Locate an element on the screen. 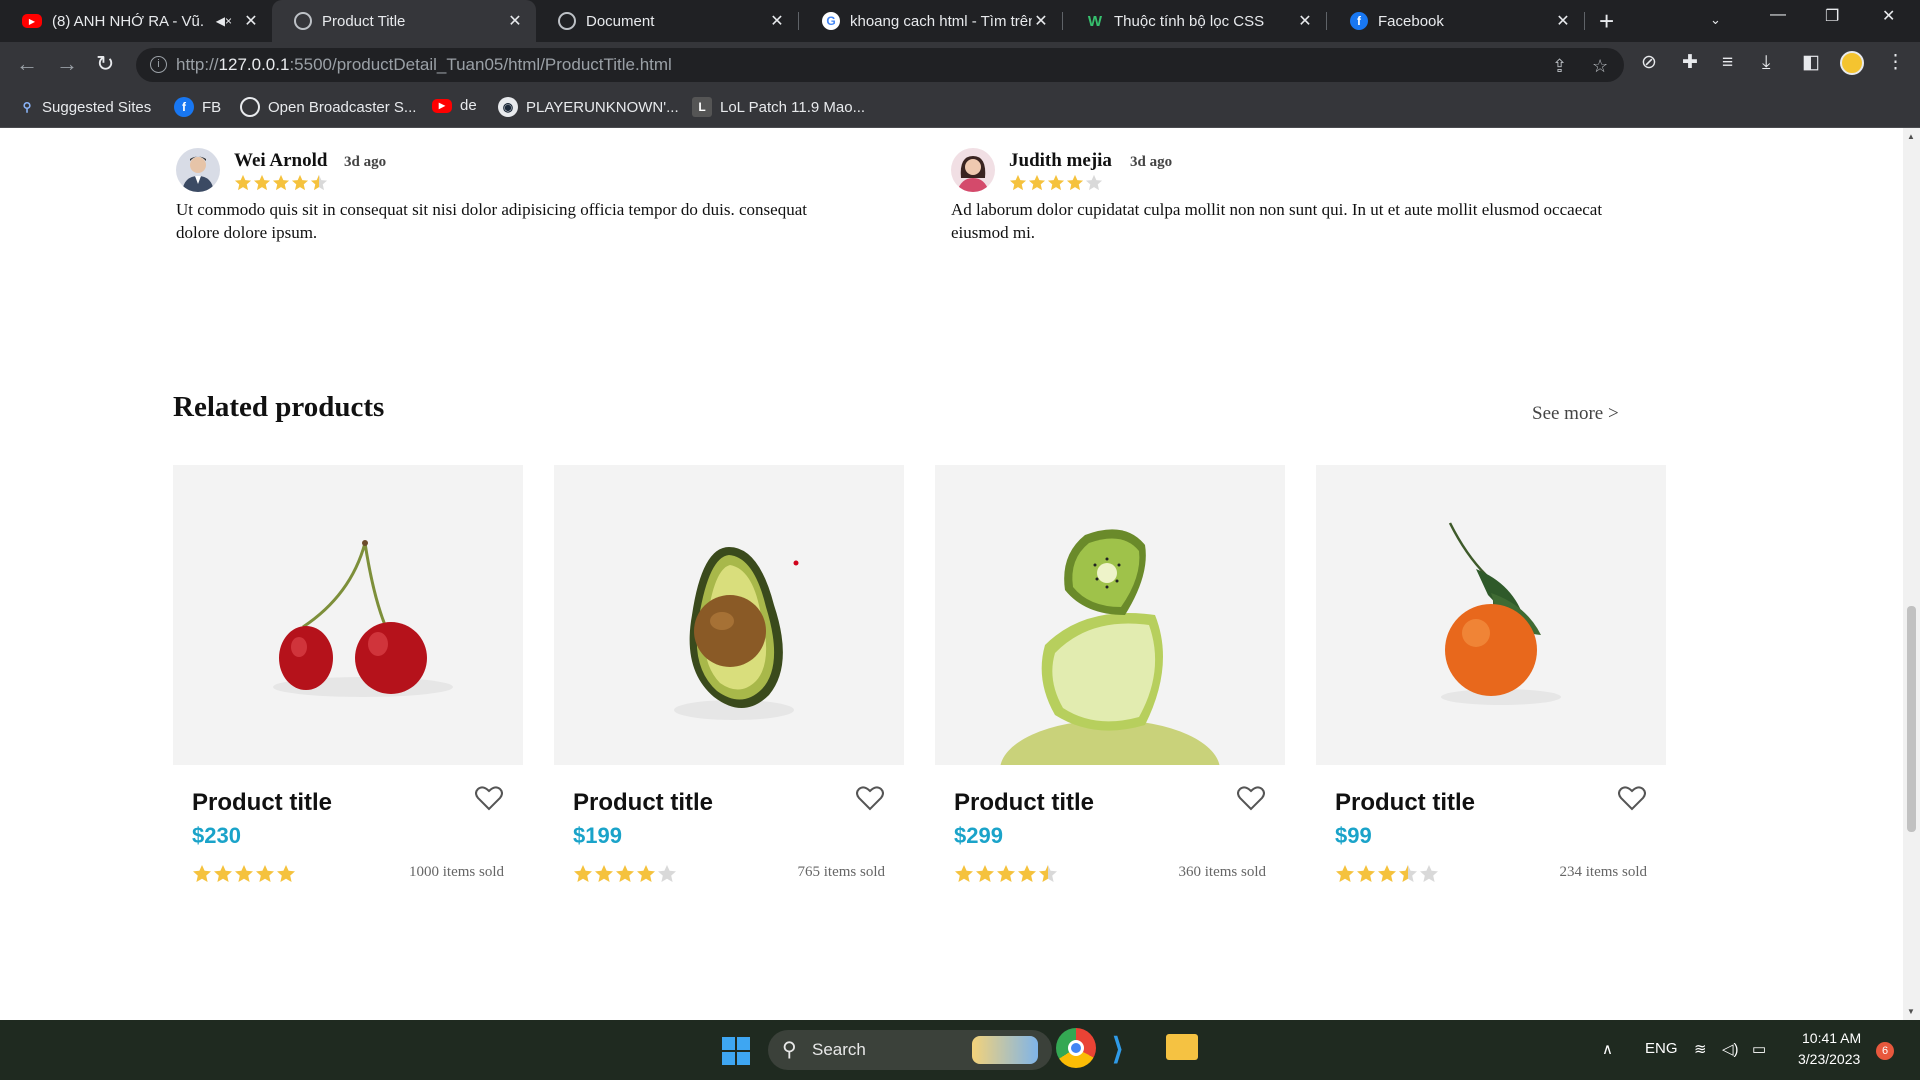 This screenshot has width=1920, height=1080. download-icon: ⤓ is located at coordinates (1766, 63).